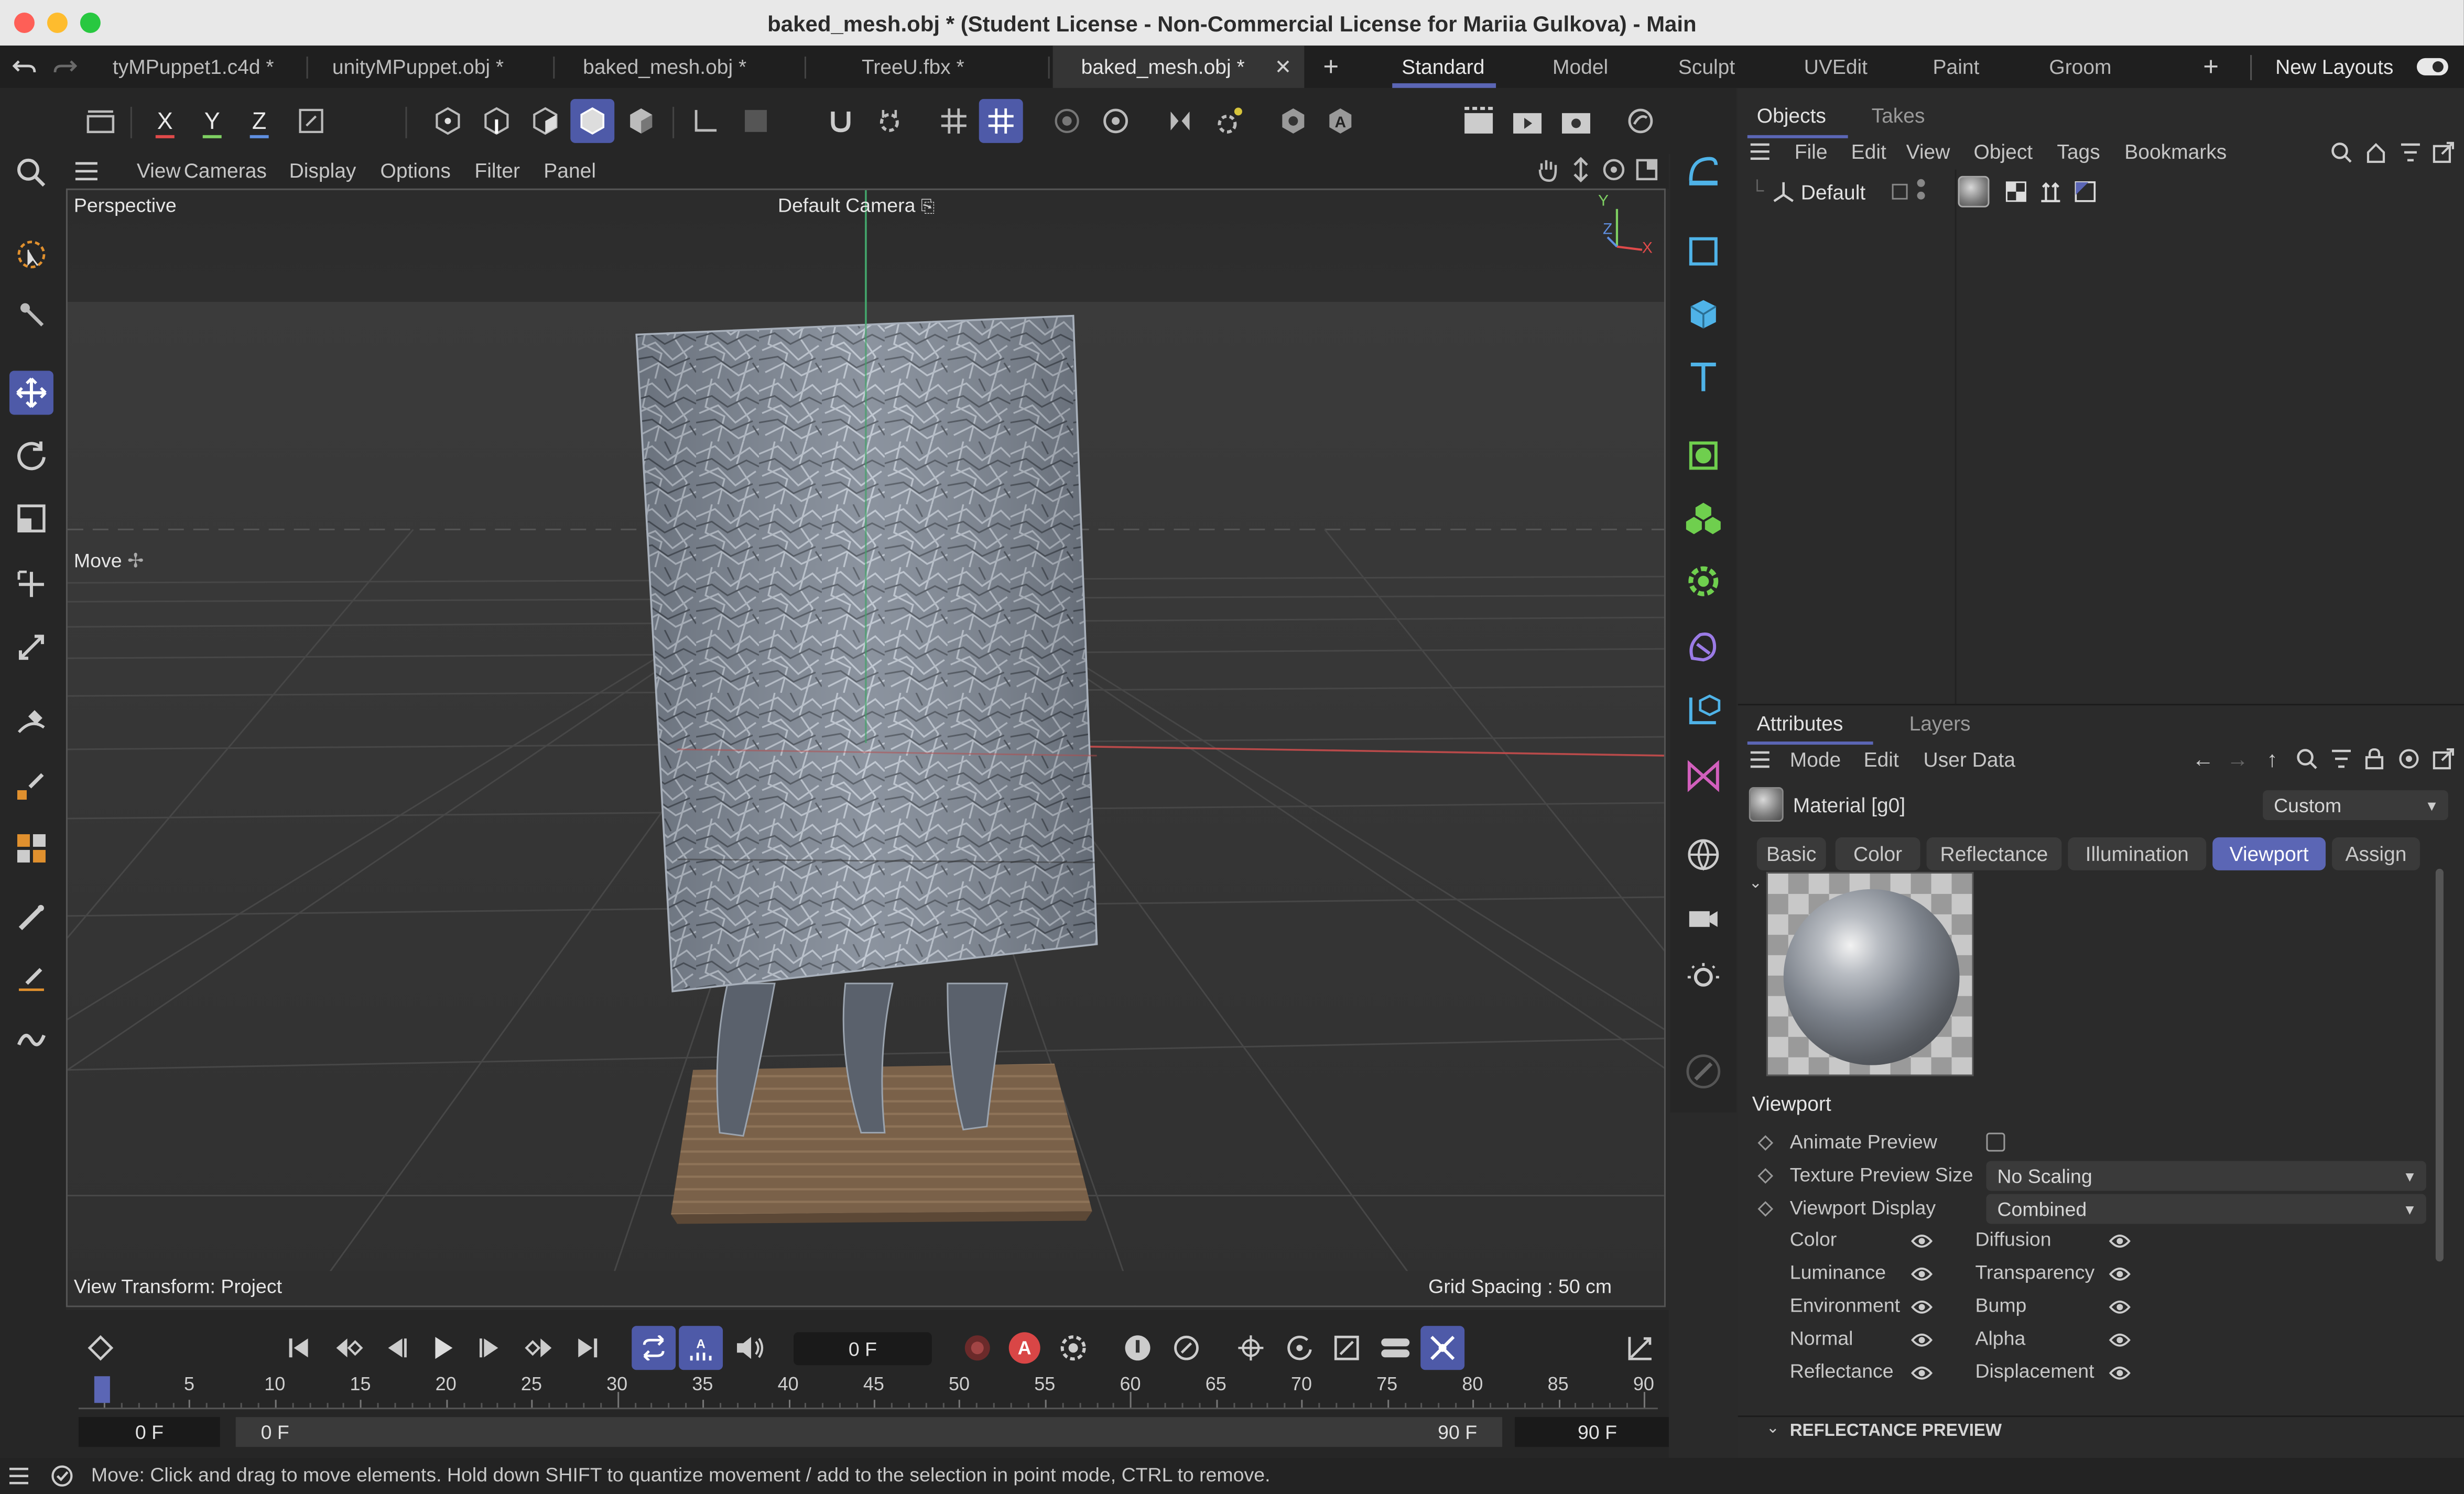 This screenshot has height=1494, width=2464. I want to click on preset-dropdown: Custom ▼, so click(2355, 805).